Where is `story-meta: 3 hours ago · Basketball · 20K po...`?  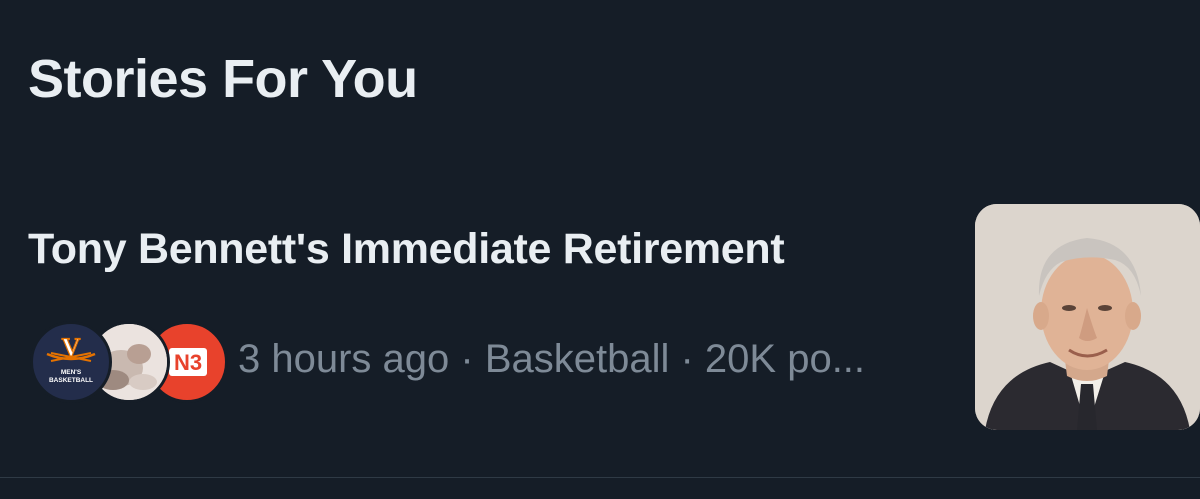 story-meta: 3 hours ago · Basketball · 20K po... is located at coordinates (552, 359).